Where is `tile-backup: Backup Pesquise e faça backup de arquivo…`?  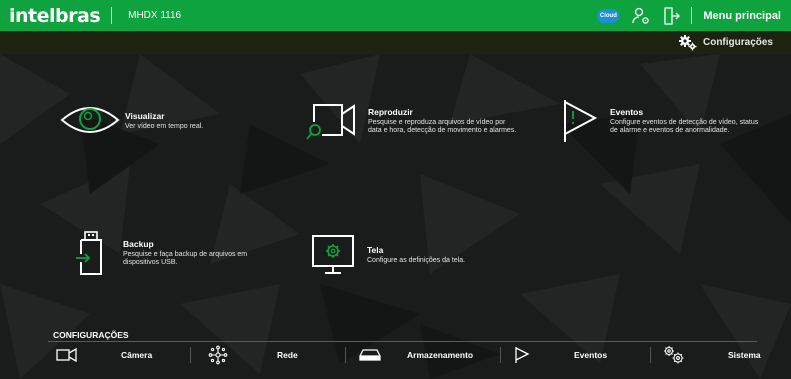
tile-backup: Backup Pesquise e faça backup de arquivo… is located at coordinates (161, 253).